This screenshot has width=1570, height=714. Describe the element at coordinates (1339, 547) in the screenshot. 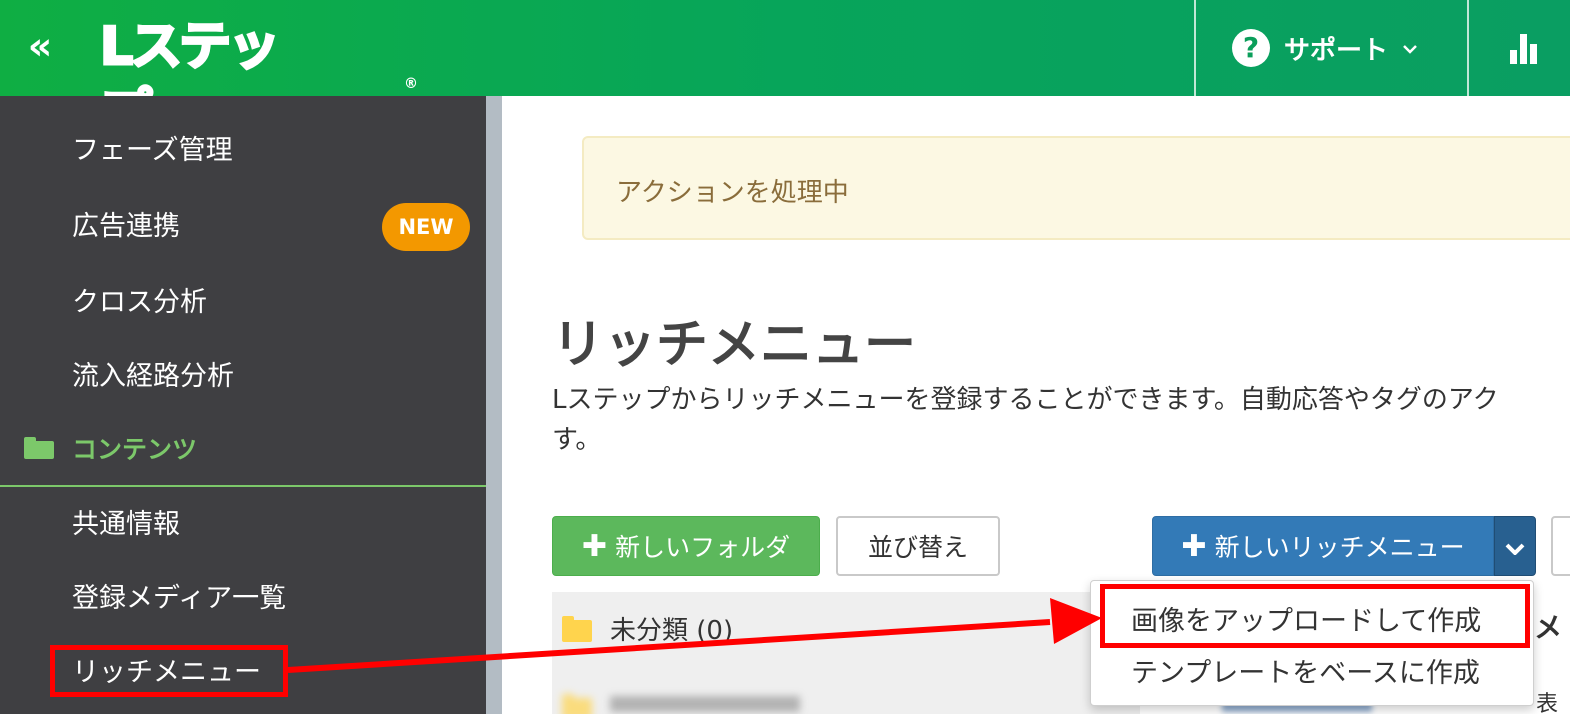

I see `button-label: 新しいリッチメニュー` at that location.